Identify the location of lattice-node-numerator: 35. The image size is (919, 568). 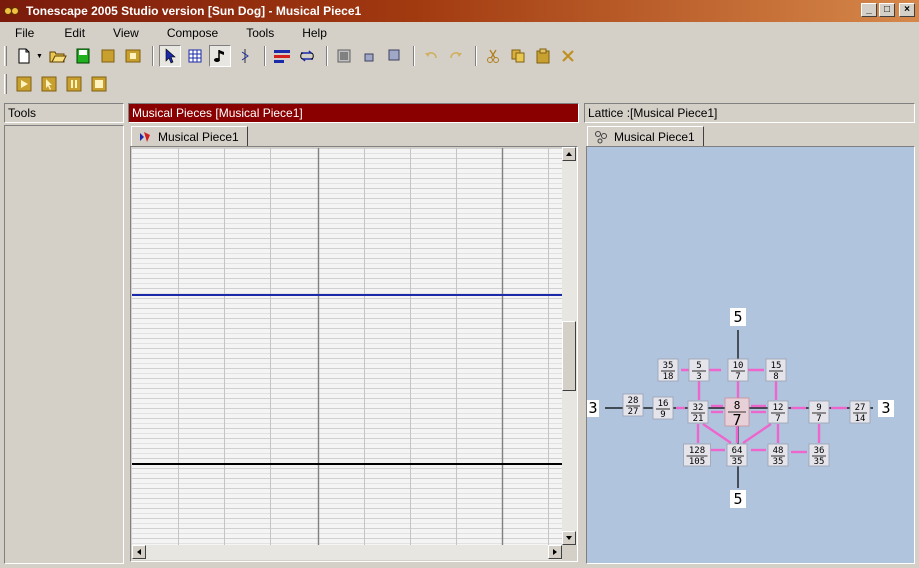
(668, 366).